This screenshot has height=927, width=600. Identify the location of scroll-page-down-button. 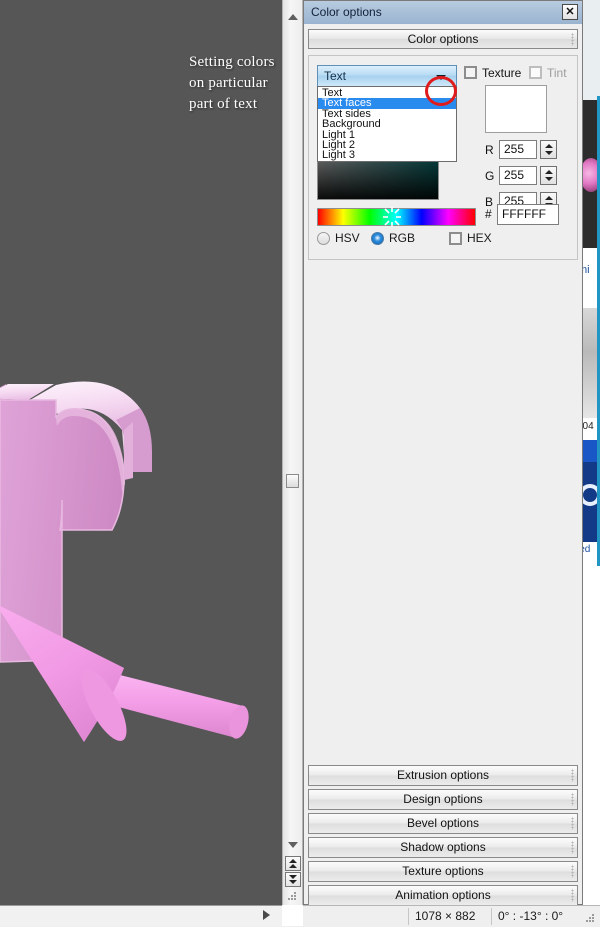
(293, 879).